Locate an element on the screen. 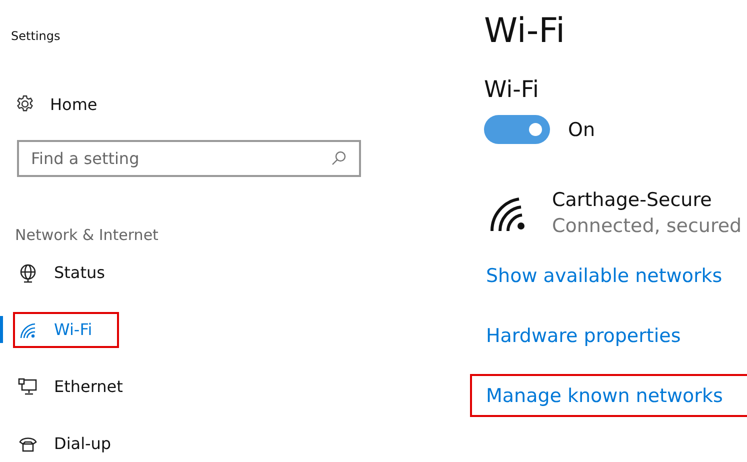 The image size is (747, 462). nav-item: Dial-up is located at coordinates (66, 444).